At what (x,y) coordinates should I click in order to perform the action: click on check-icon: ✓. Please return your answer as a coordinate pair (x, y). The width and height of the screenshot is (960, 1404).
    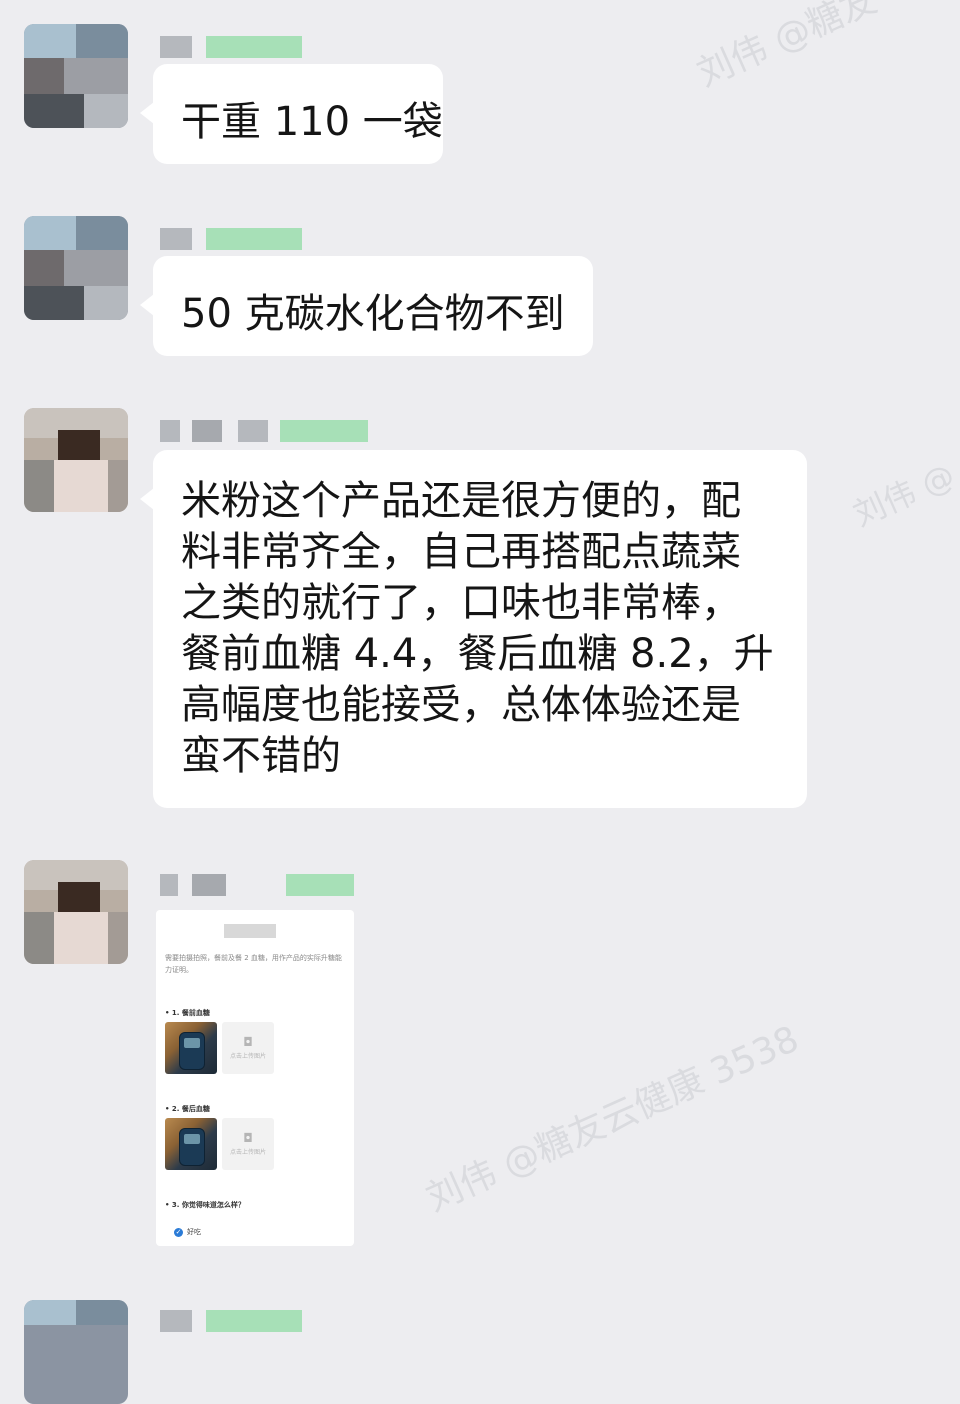
    Looking at the image, I should click on (178, 1232).